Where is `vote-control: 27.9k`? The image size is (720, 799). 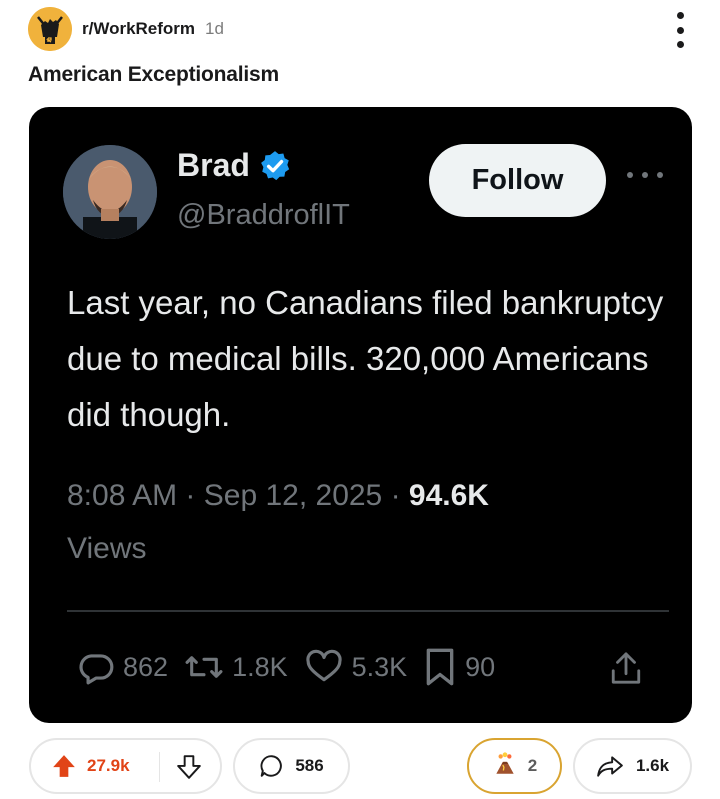
vote-control: 27.9k is located at coordinates (125, 766).